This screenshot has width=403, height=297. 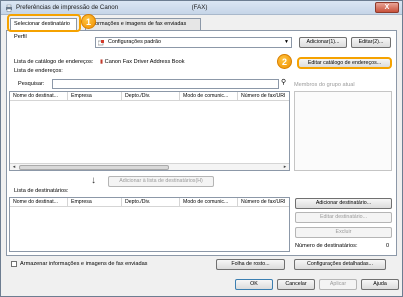 I want to click on cancel-button: Cancelar, so click(x=296, y=284).